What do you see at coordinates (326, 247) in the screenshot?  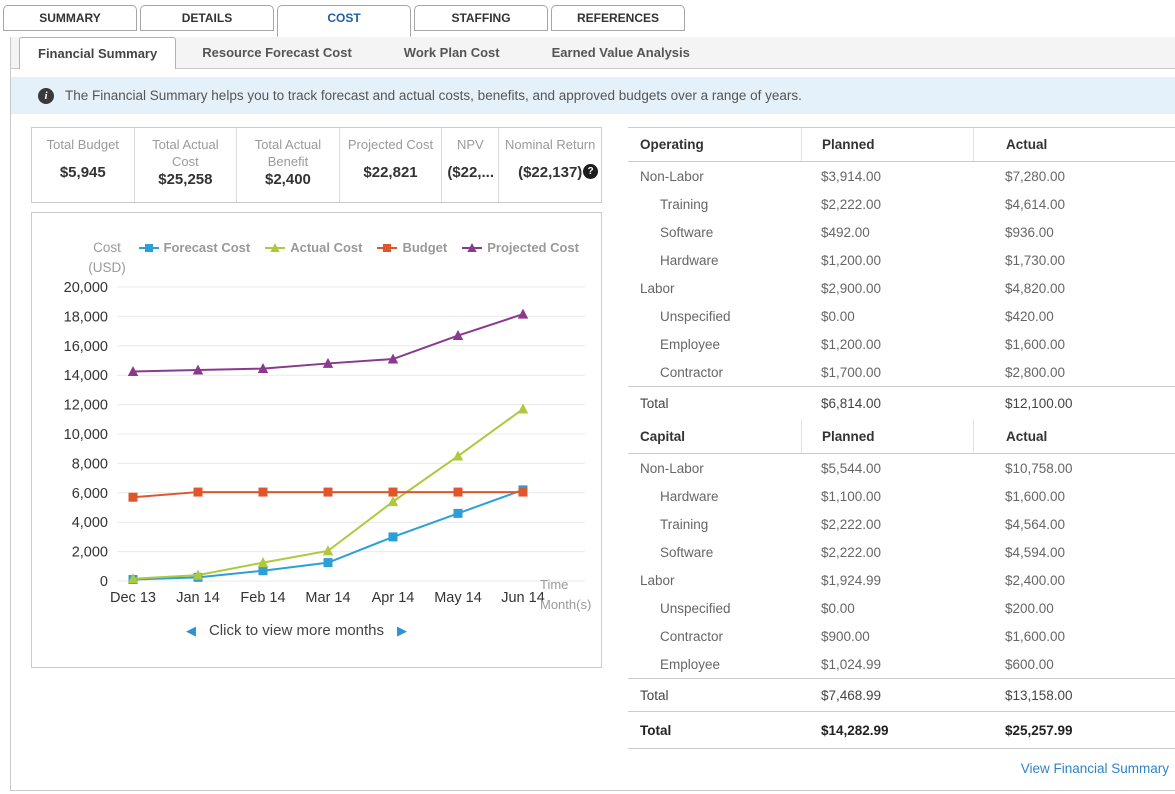 I see `legend-label: Actual Cost` at bounding box center [326, 247].